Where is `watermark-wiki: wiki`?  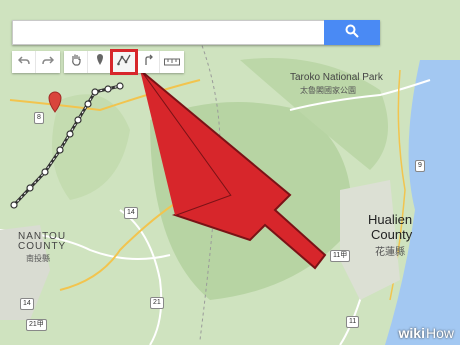
watermark-wiki: wiki is located at coordinates (411, 333).